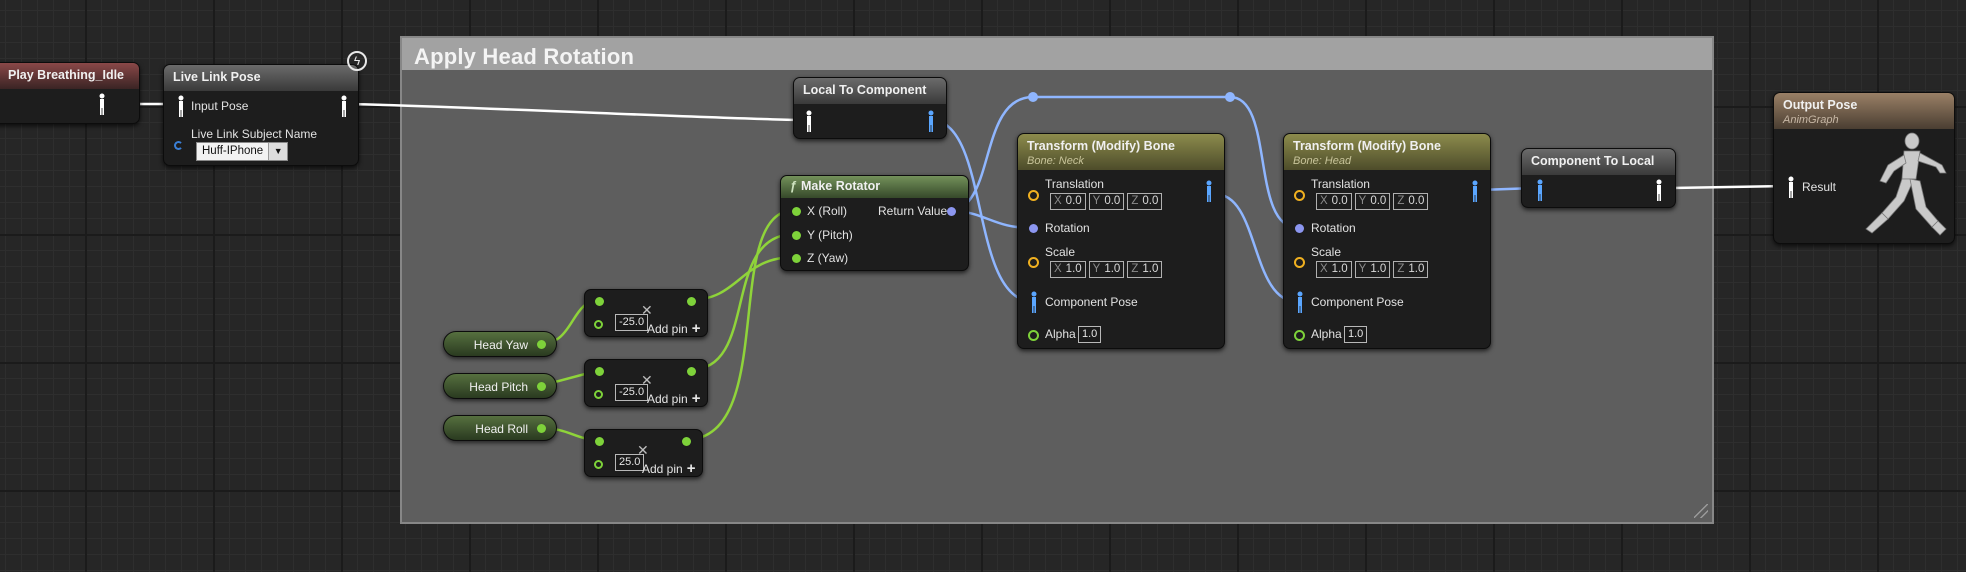  Describe the element at coordinates (827, 211) in the screenshot. I see `roll-label: X (Roll)` at that location.